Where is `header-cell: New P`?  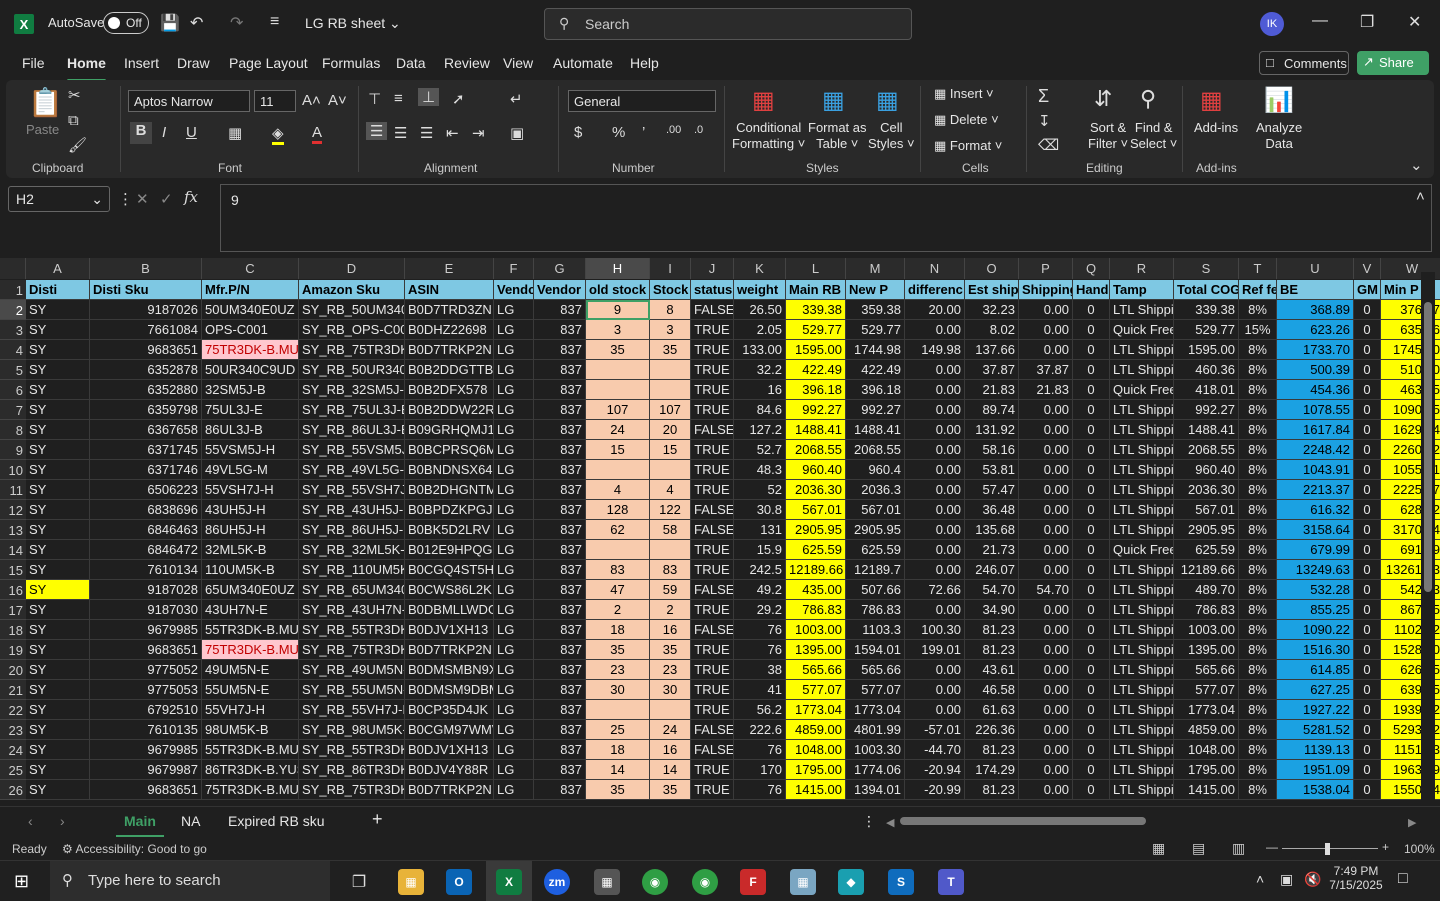 header-cell: New P is located at coordinates (875, 290).